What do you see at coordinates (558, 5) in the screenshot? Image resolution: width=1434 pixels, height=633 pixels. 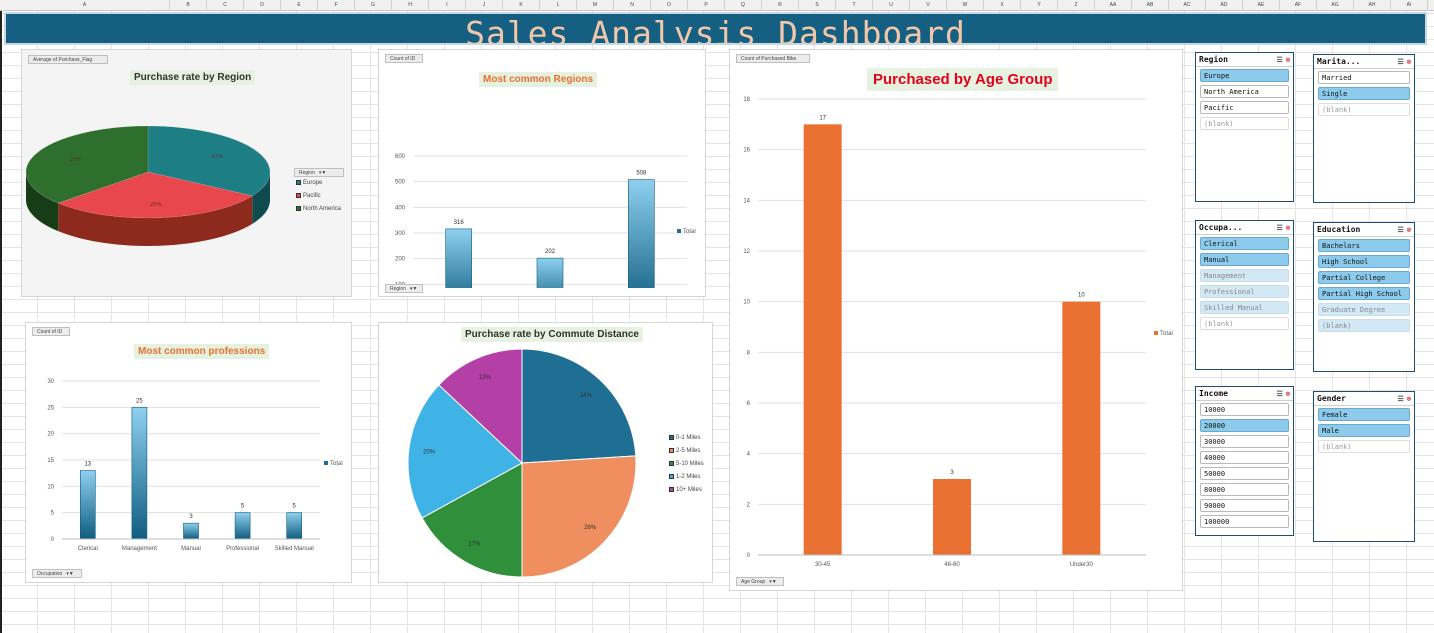 I see `column-header-l: L` at bounding box center [558, 5].